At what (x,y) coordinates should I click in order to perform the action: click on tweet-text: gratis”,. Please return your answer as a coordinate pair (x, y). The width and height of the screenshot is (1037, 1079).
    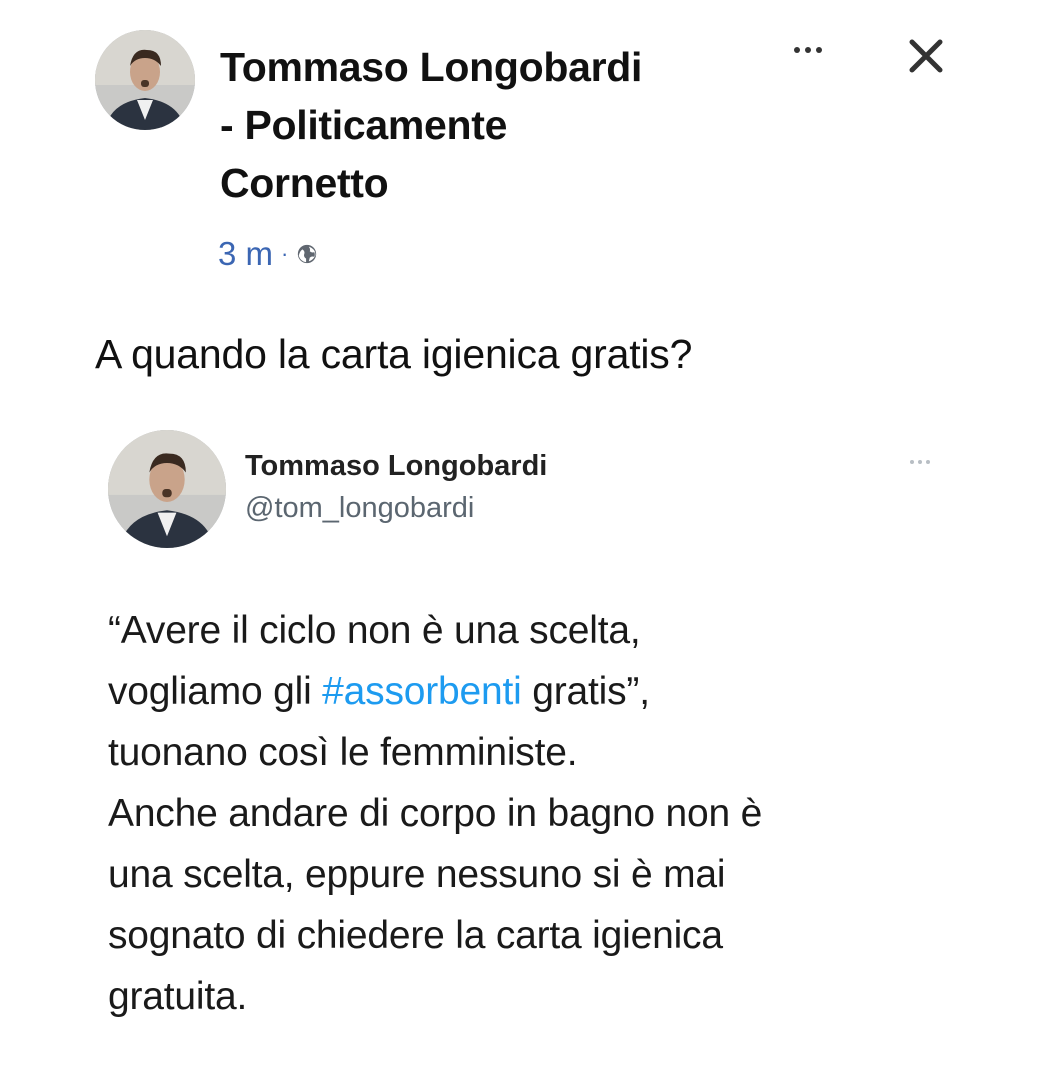
    Looking at the image, I should click on (585, 691).